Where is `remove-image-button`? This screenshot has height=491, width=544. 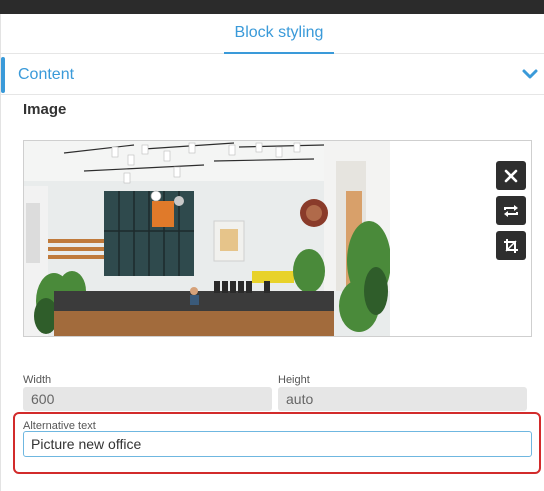
remove-image-button is located at coordinates (511, 175).